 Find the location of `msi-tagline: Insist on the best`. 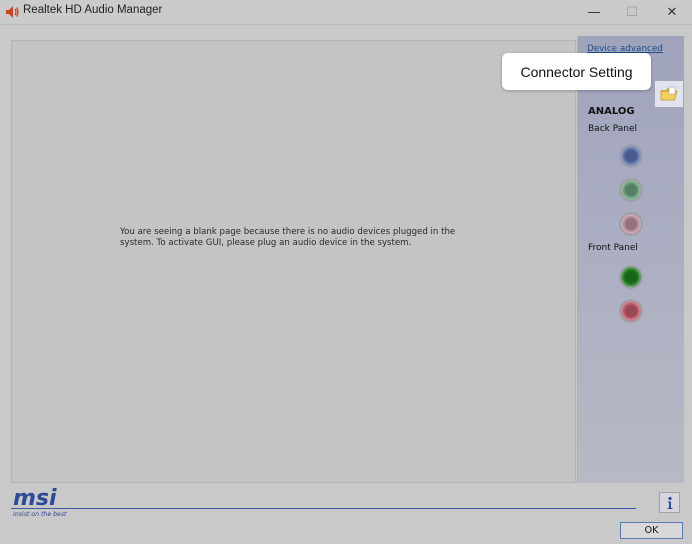

msi-tagline: Insist on the best is located at coordinates (40, 514).